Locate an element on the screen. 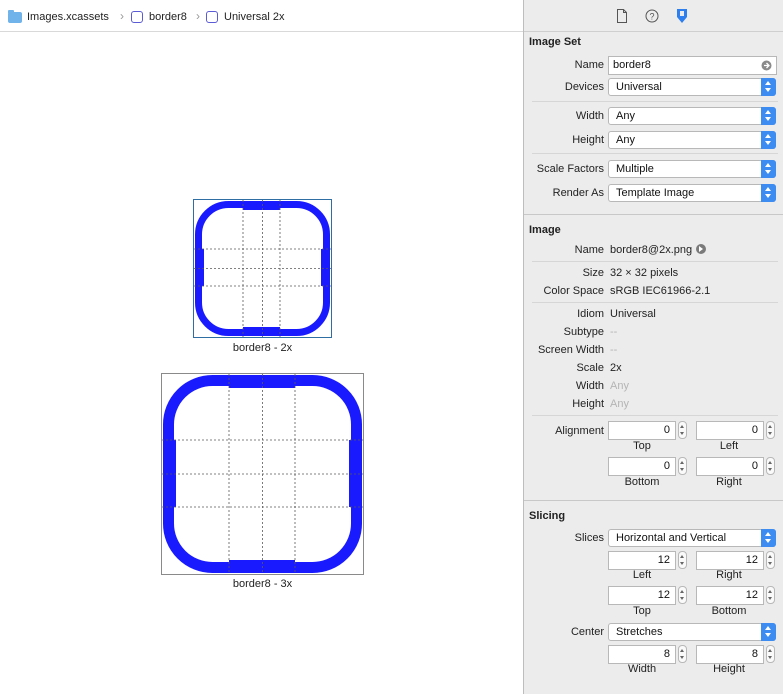  height-label: Height is located at coordinates (588, 140).